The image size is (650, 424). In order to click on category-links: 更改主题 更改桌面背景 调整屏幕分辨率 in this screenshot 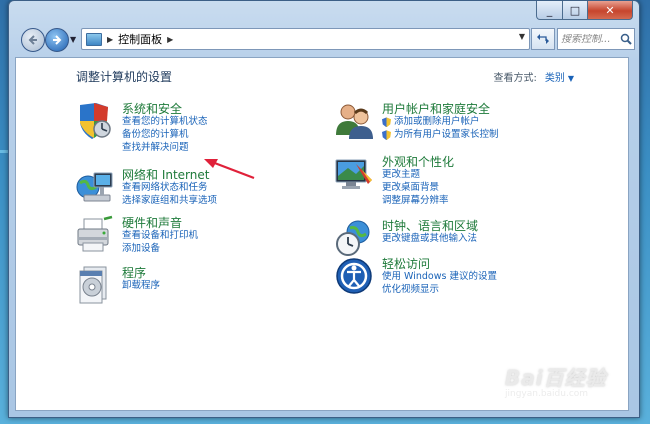, I will do `click(415, 188)`.